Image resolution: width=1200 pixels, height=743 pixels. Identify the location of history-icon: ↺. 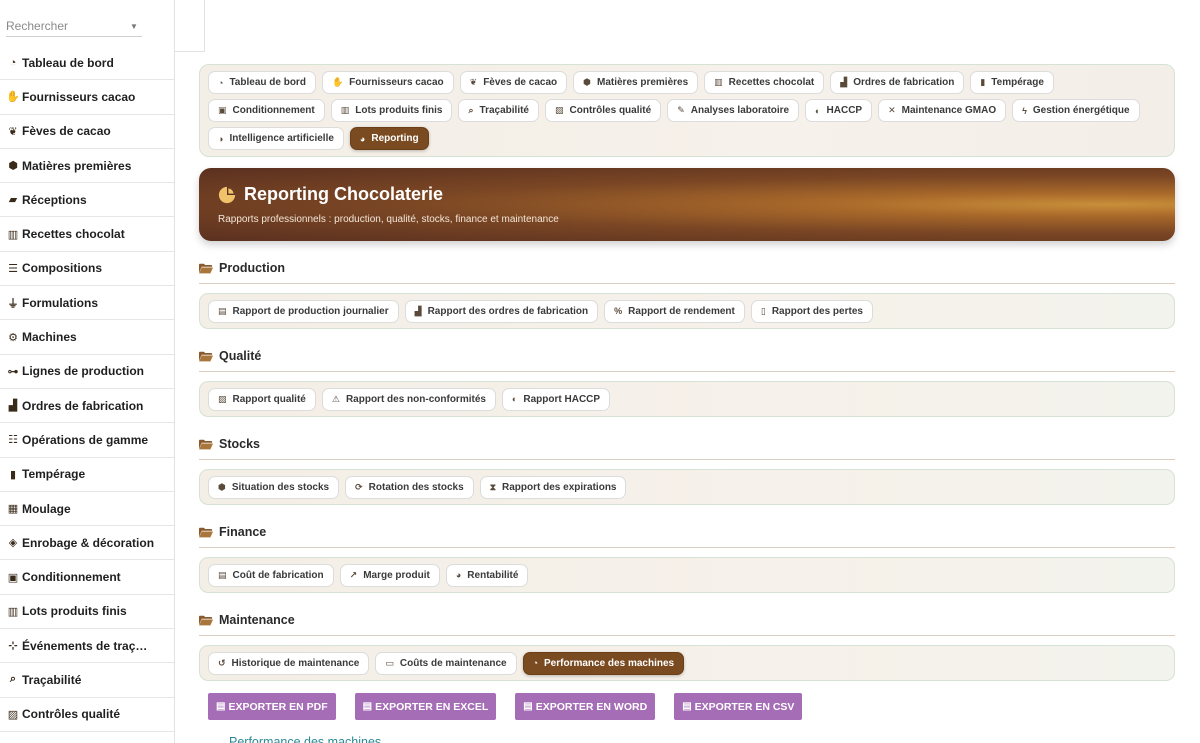
(222, 662).